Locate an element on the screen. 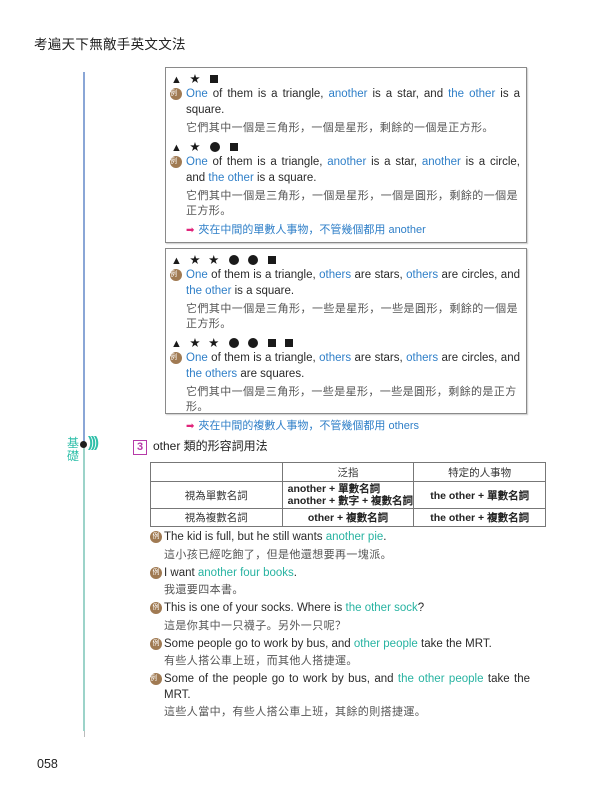  table-cell-line: another + 單數名詞 is located at coordinates (334, 489).